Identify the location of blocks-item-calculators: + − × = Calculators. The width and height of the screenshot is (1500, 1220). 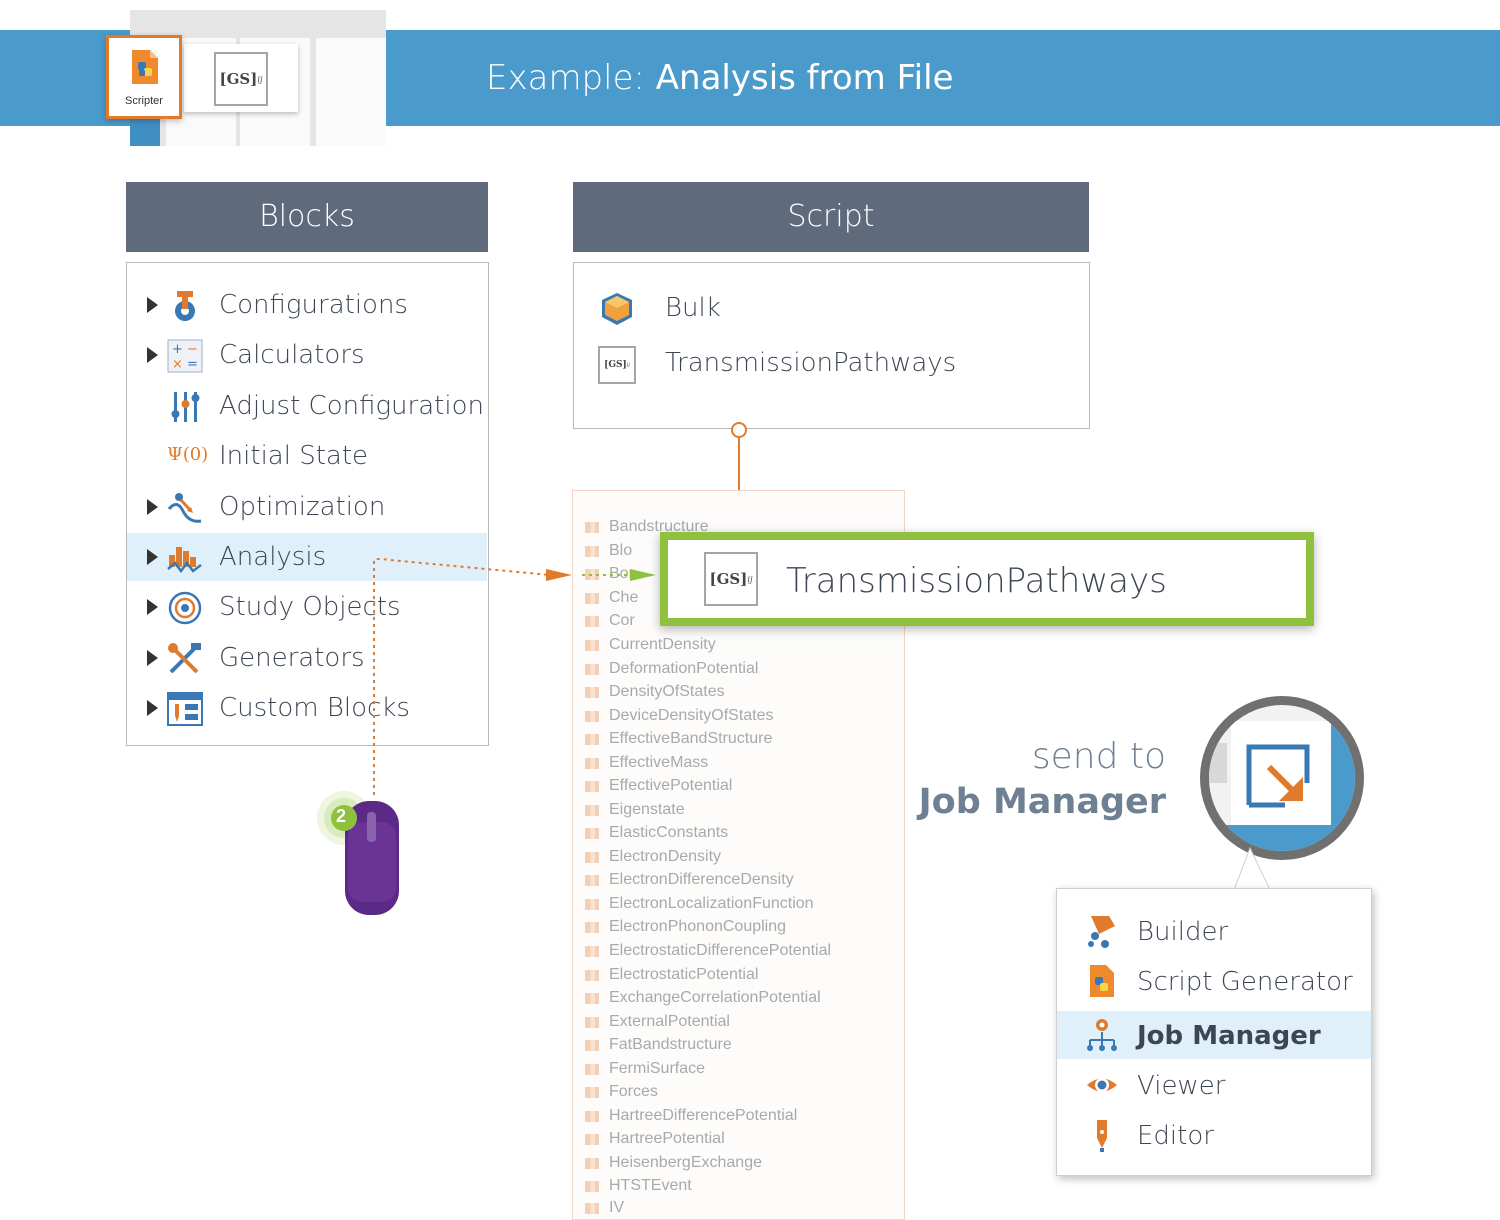
(307, 355).